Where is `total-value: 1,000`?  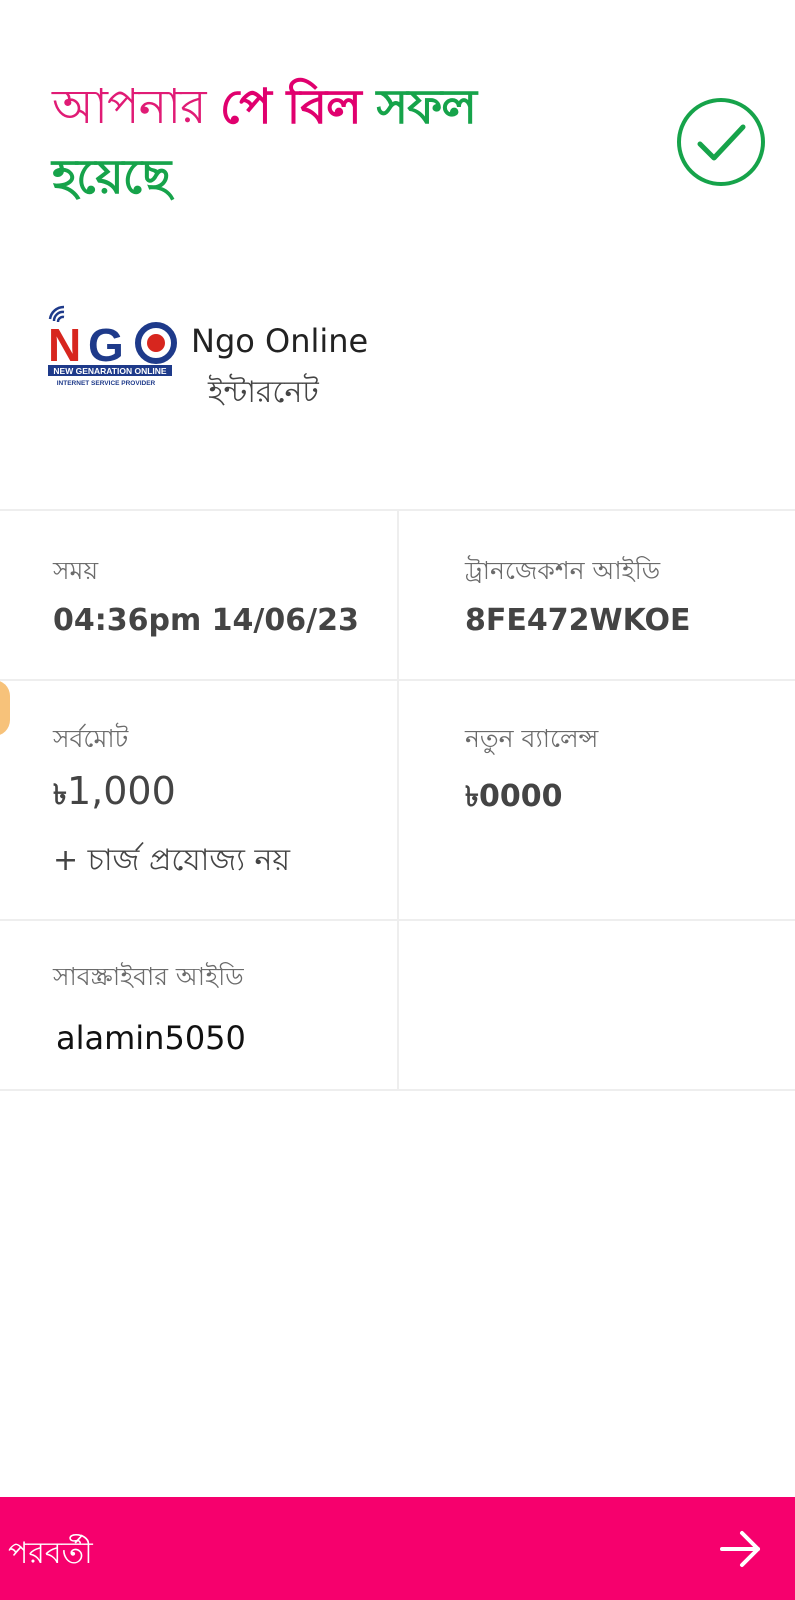 total-value: 1,000 is located at coordinates (121, 791).